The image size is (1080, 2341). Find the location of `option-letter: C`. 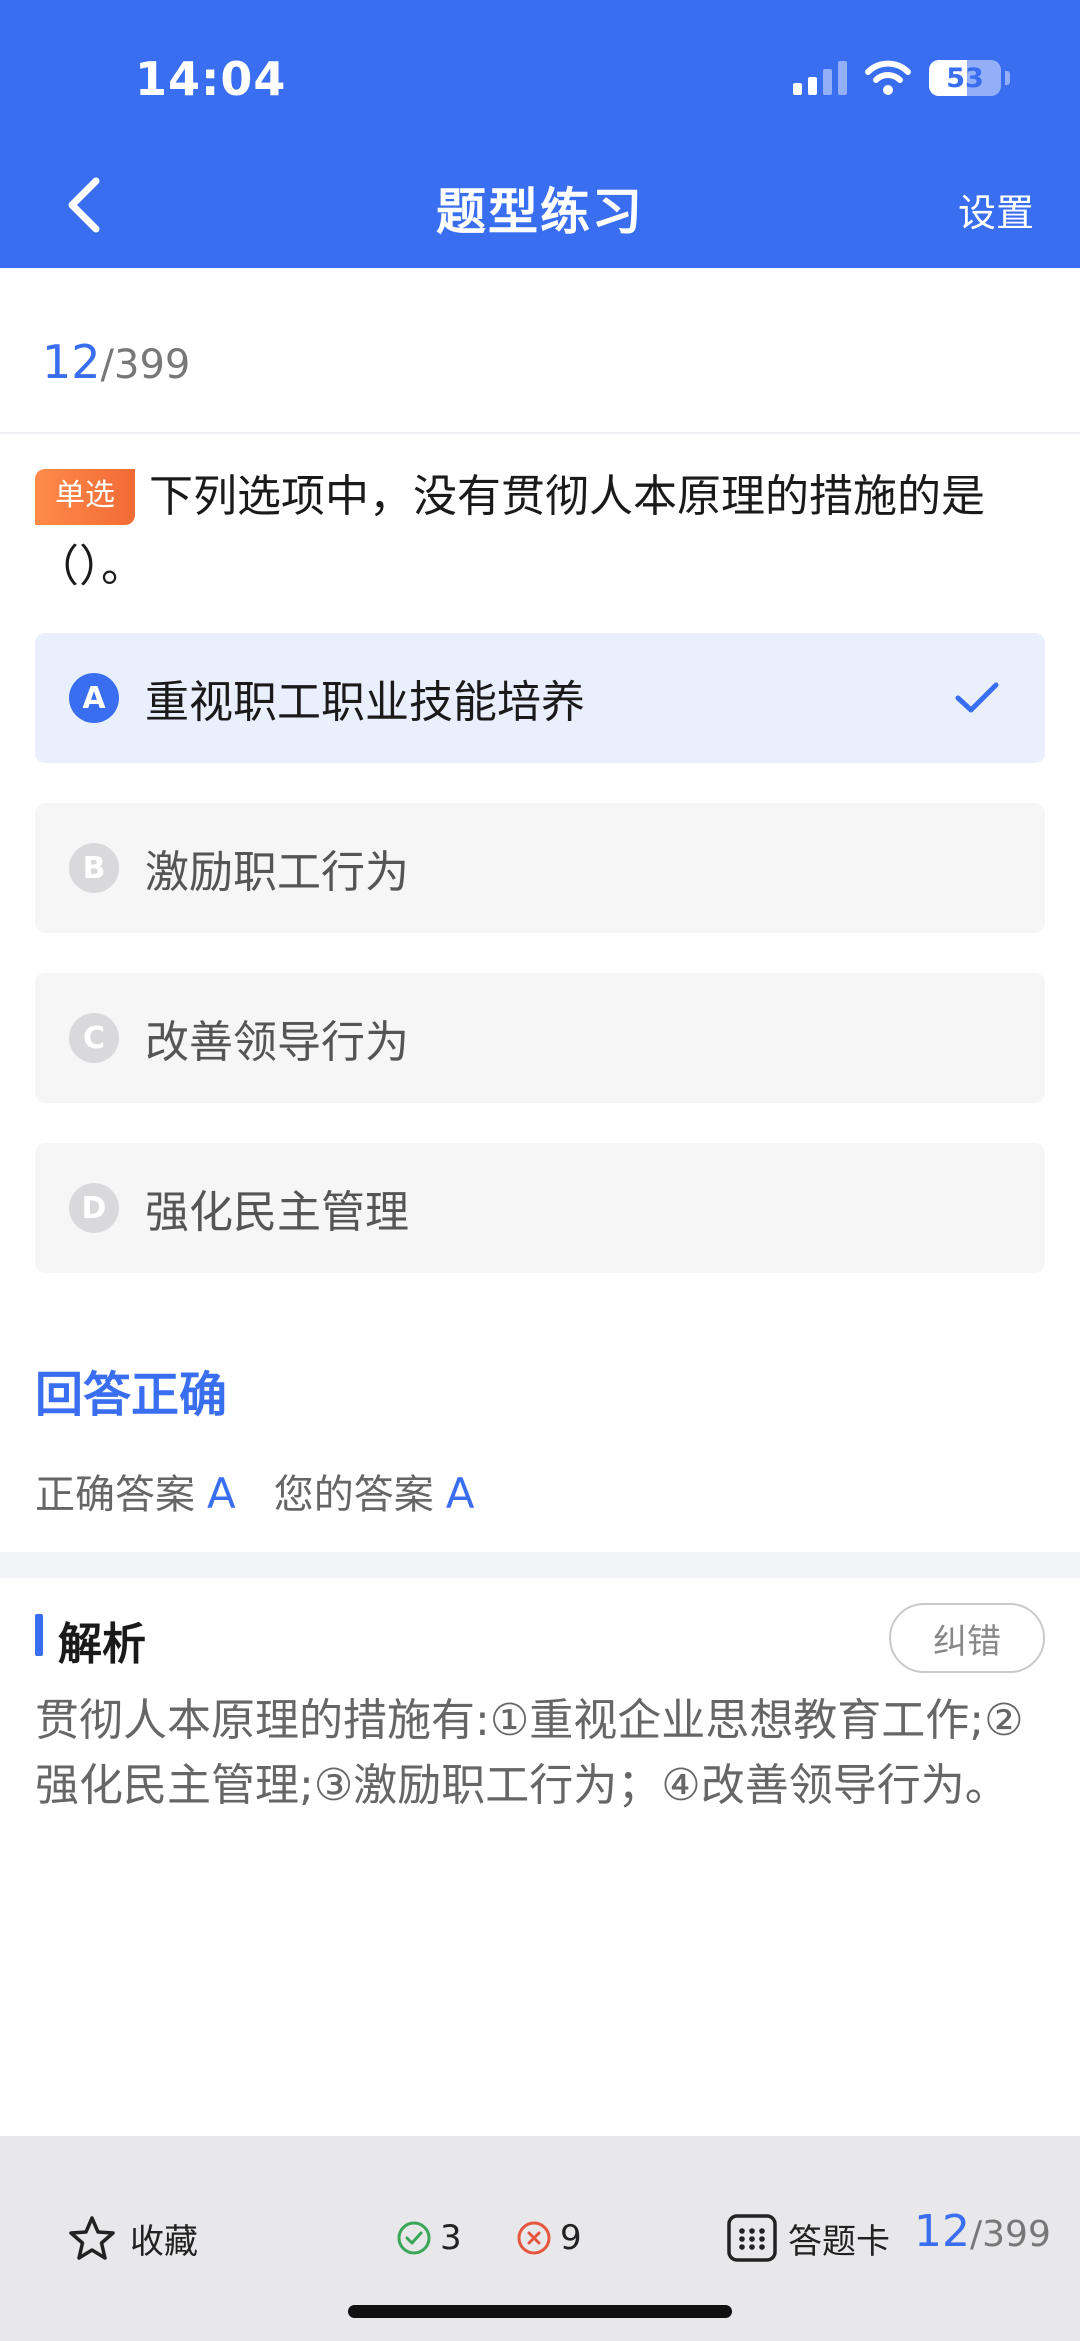

option-letter: C is located at coordinates (94, 1038).